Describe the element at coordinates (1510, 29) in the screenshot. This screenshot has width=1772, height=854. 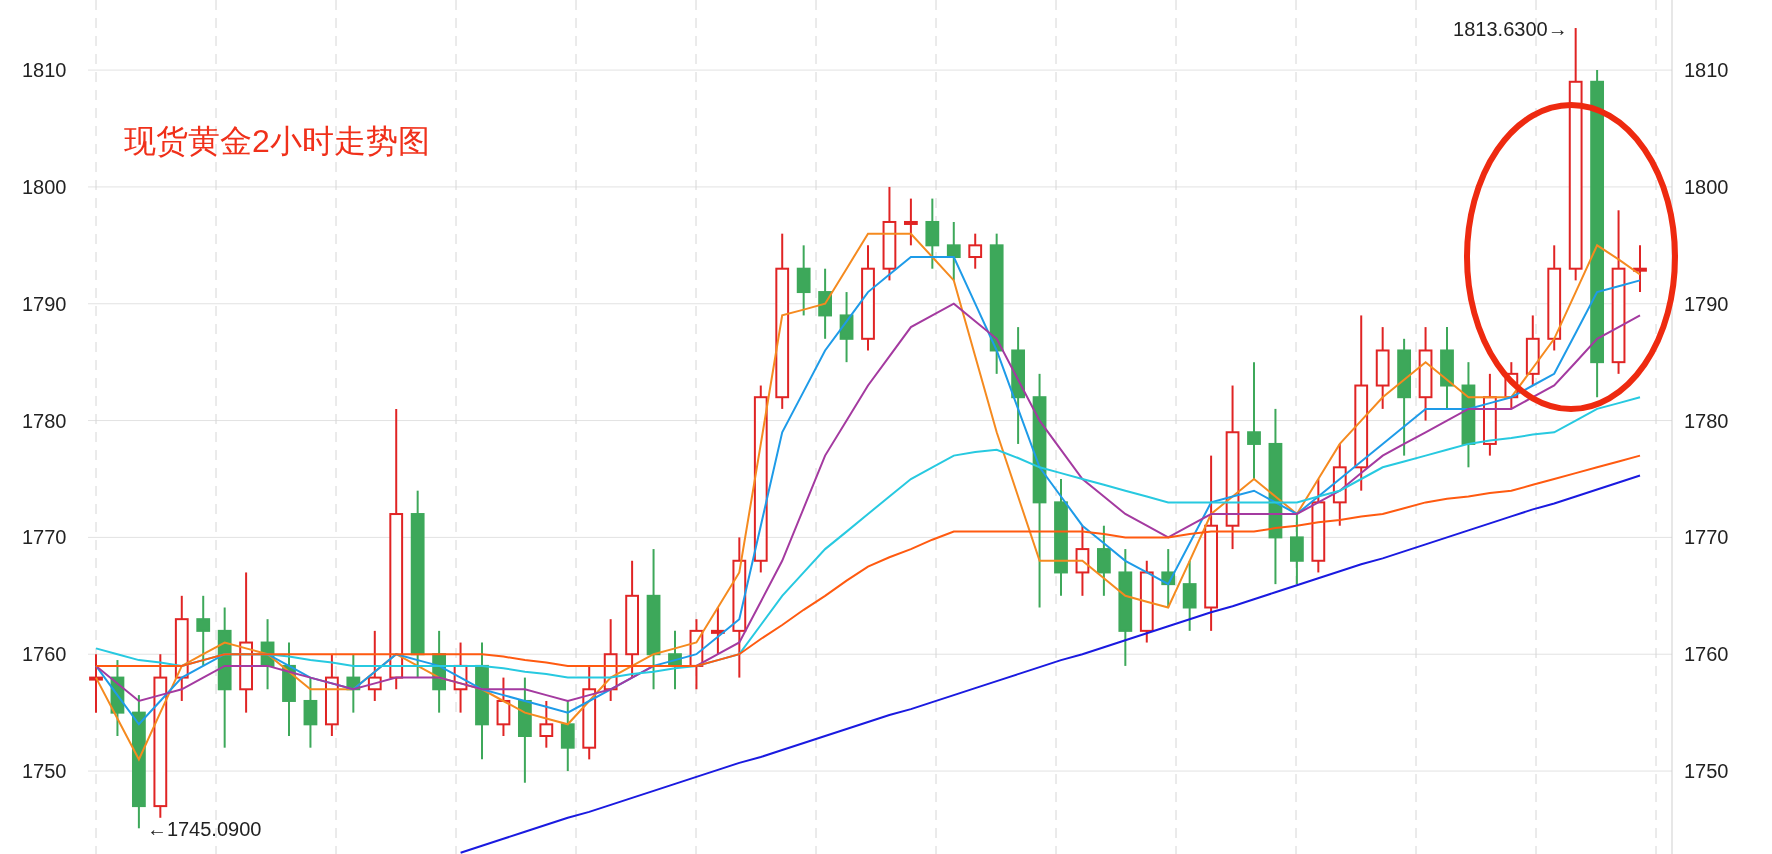
I see `price-label: 1813.6300→` at that location.